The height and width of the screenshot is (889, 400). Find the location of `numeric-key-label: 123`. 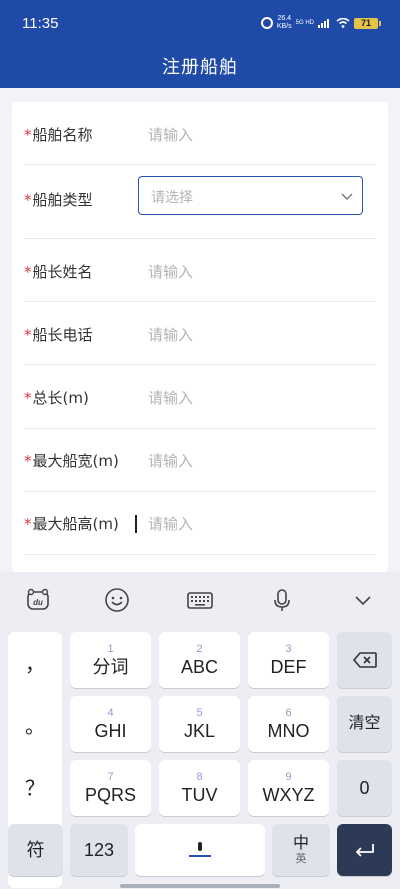

numeric-key-label: 123 is located at coordinates (99, 850).